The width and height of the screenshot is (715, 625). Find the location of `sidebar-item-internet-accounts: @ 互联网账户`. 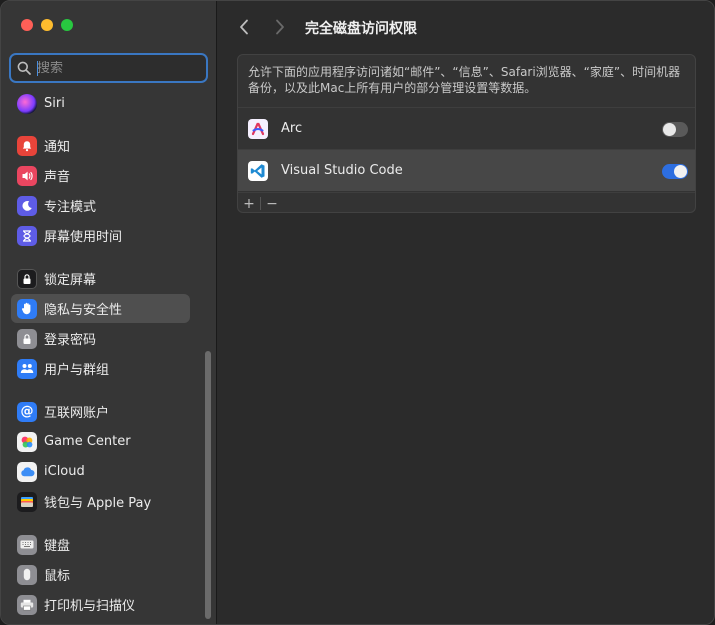

sidebar-item-internet-accounts: @ 互联网账户 is located at coordinates (100, 411).